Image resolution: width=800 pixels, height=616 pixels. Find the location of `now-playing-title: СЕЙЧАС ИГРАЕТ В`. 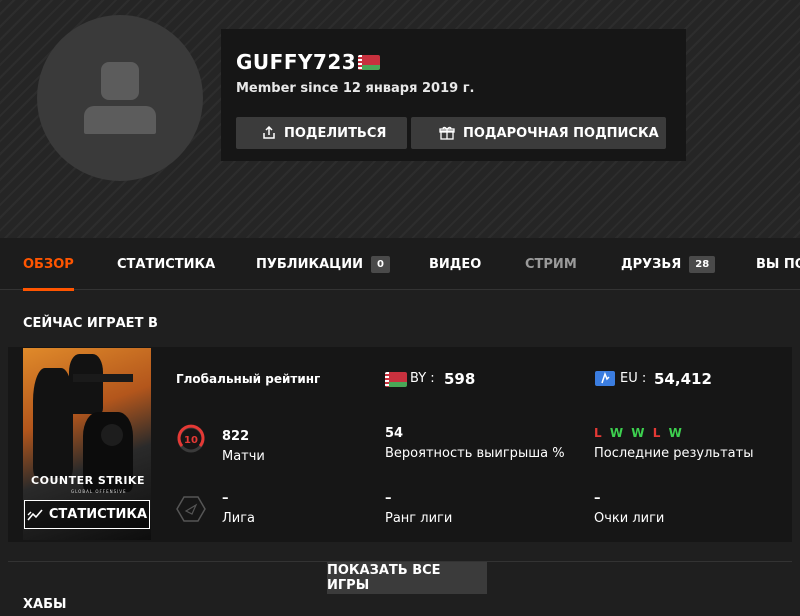

now-playing-title: СЕЙЧАС ИГРАЕТ В is located at coordinates (90, 323).